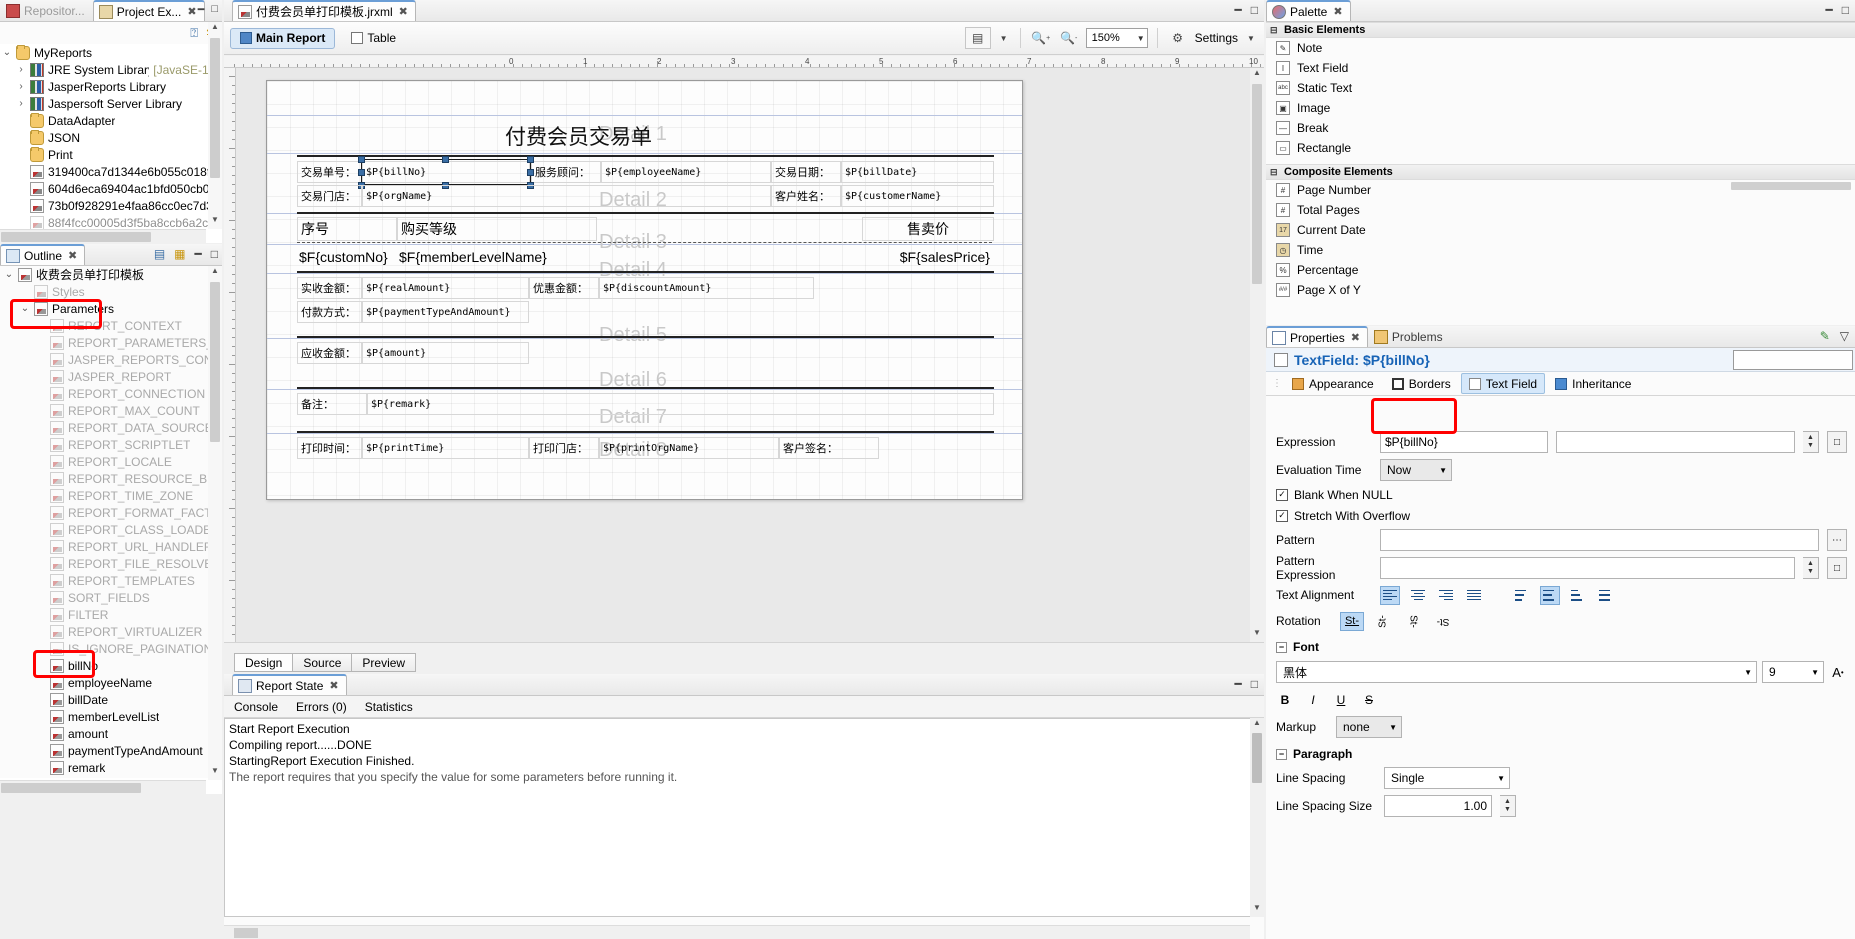  What do you see at coordinates (111, 103) in the screenshot?
I see `project-tree-item: › Jaspersoft Server Library` at bounding box center [111, 103].